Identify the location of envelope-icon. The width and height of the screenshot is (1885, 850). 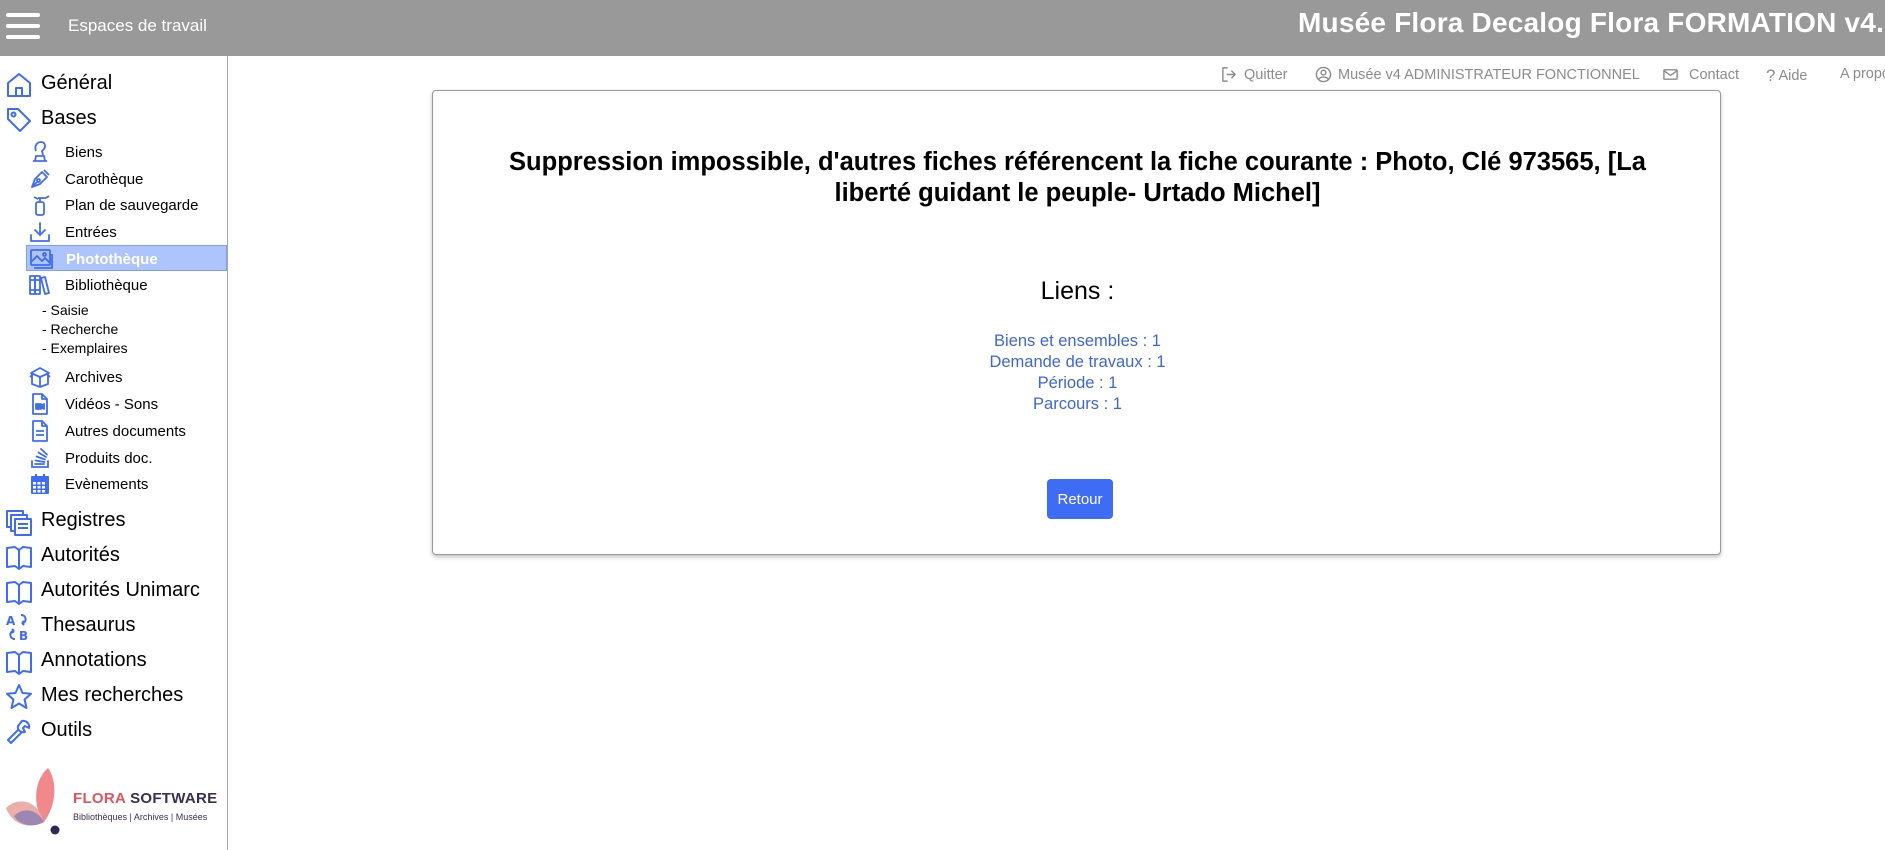
(1670, 74).